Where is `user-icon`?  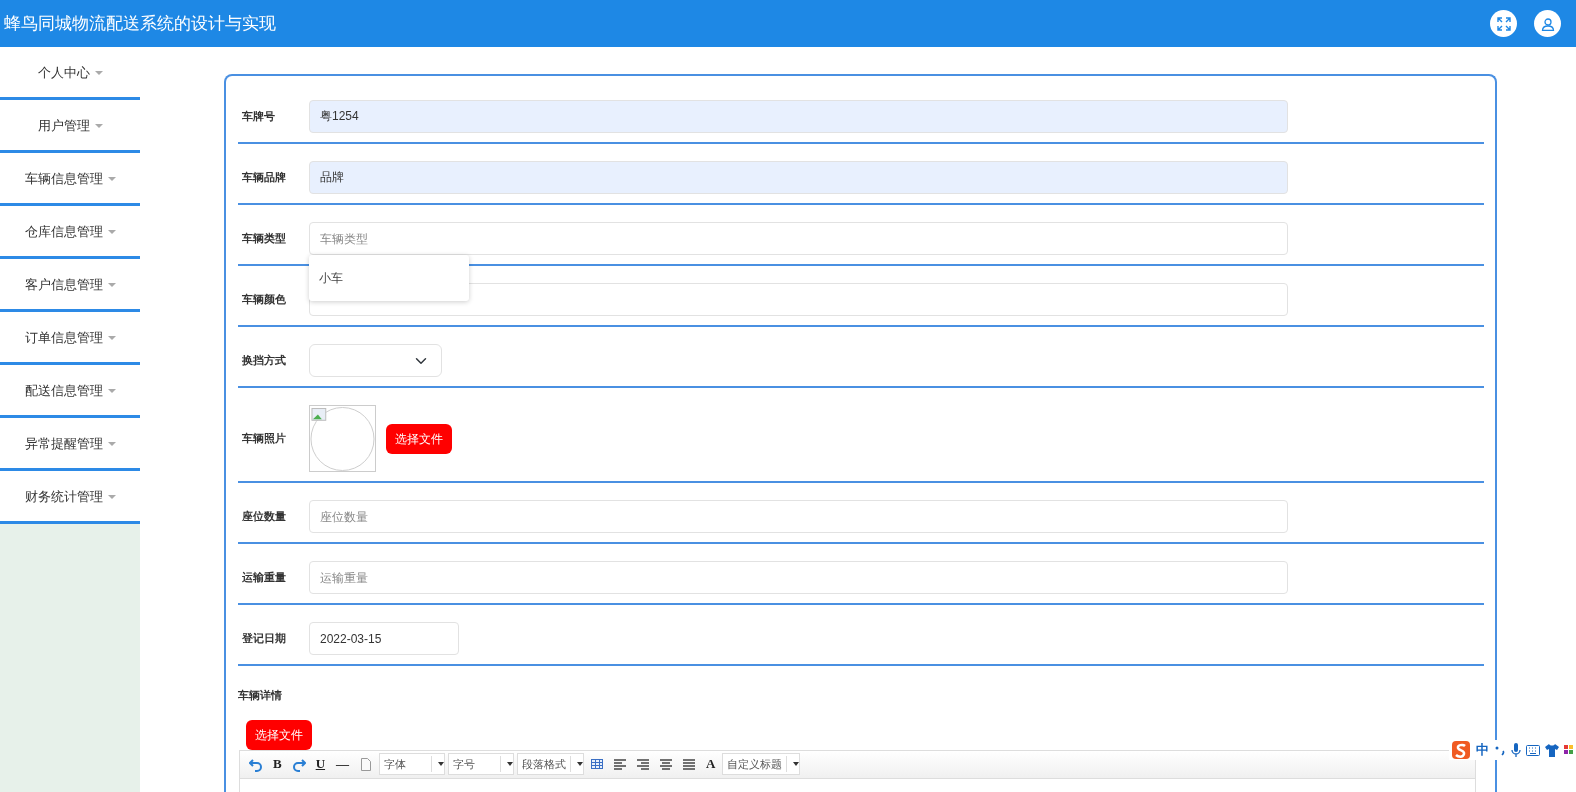 user-icon is located at coordinates (1547, 23).